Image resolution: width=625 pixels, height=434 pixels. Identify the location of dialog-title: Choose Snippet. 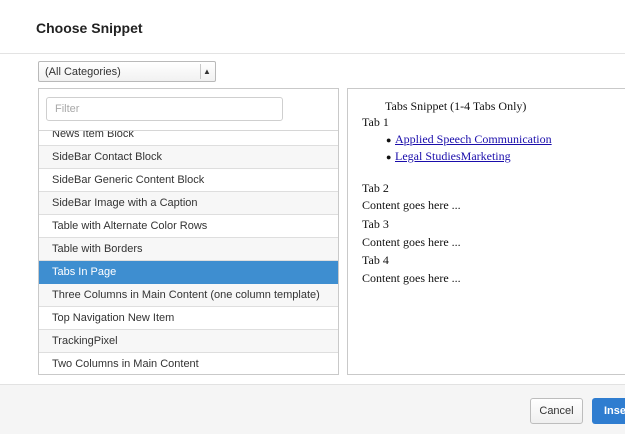
(89, 28).